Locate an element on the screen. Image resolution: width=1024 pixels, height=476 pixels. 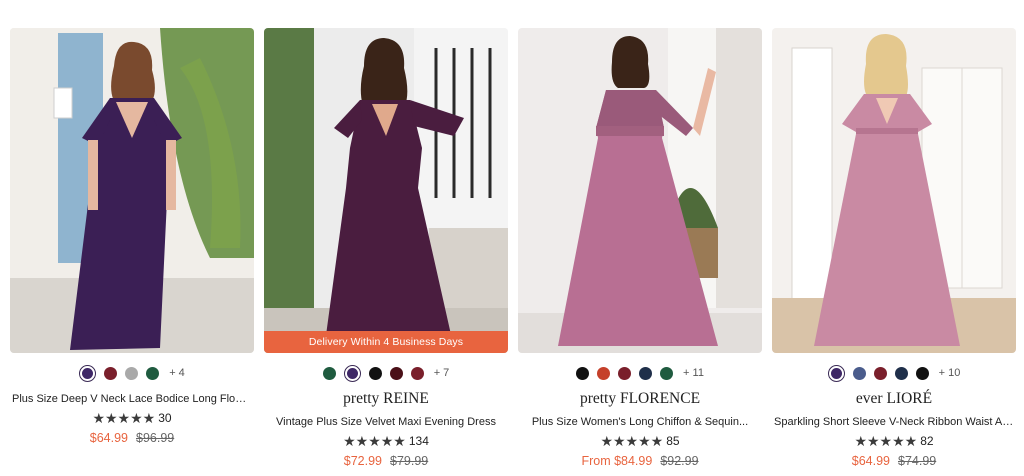
rating: ★★★★★ 82 is located at coordinates (893, 441).